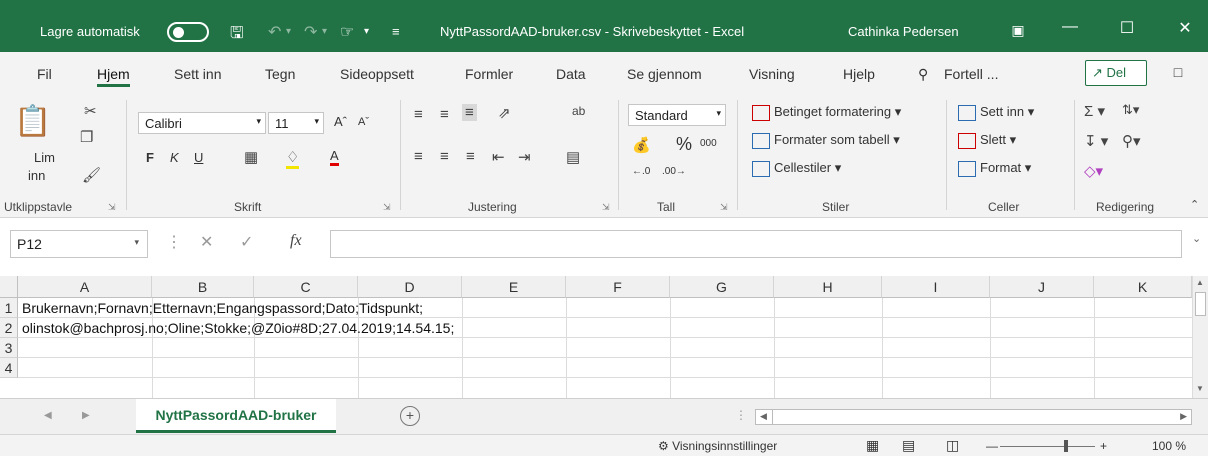 This screenshot has height=456, width=1208. I want to click on normal-view-icon: ▦, so click(872, 445).